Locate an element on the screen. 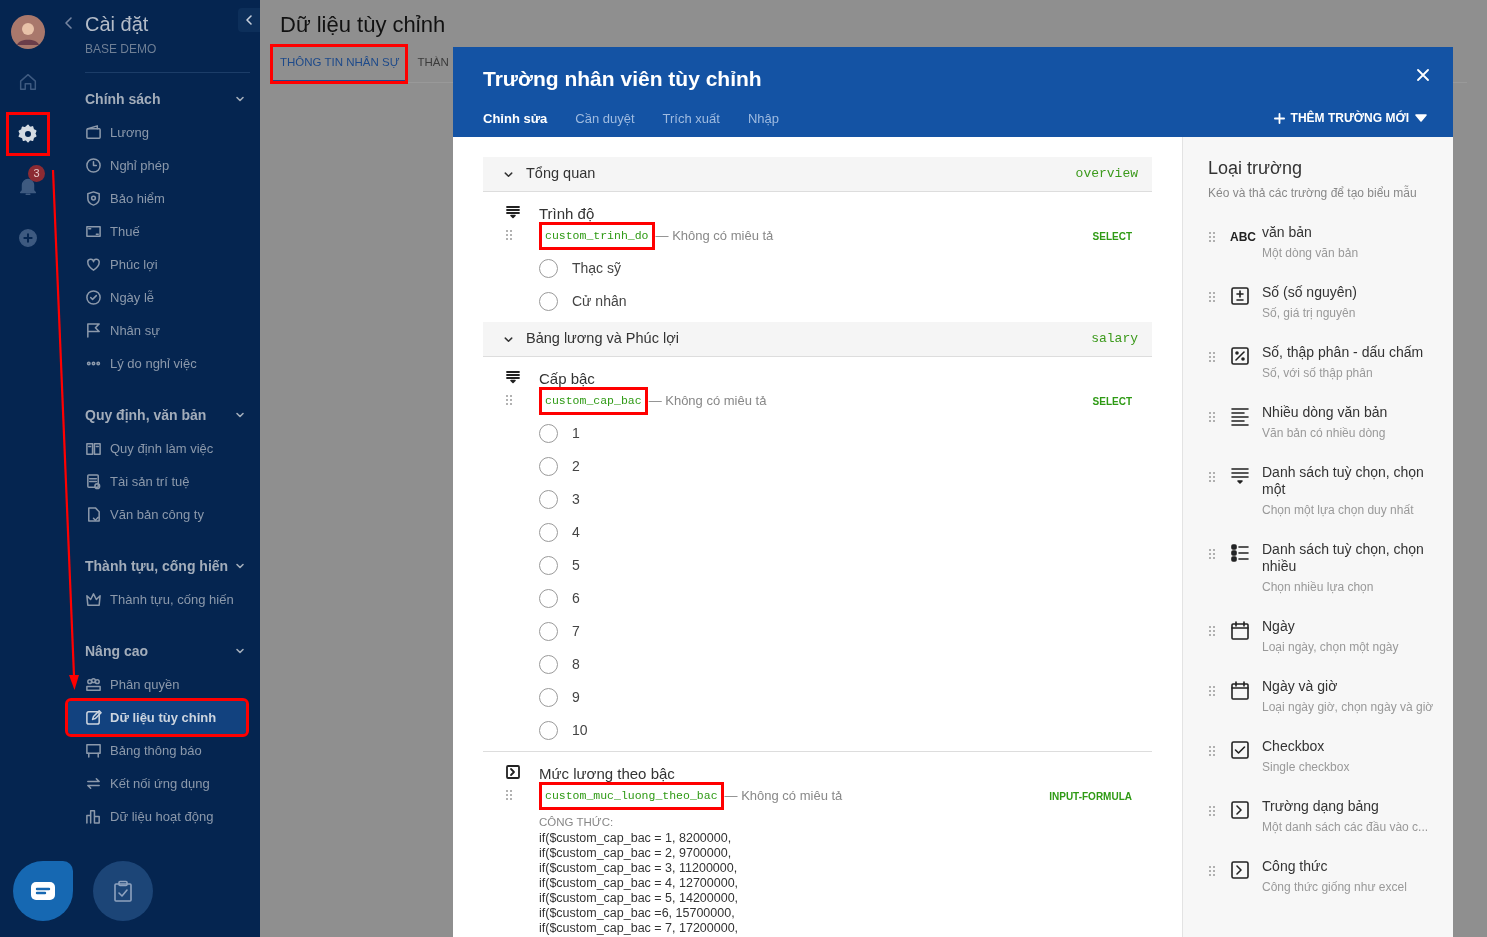 The width and height of the screenshot is (1487, 937). modal-tab: Trích xuất is located at coordinates (691, 118).